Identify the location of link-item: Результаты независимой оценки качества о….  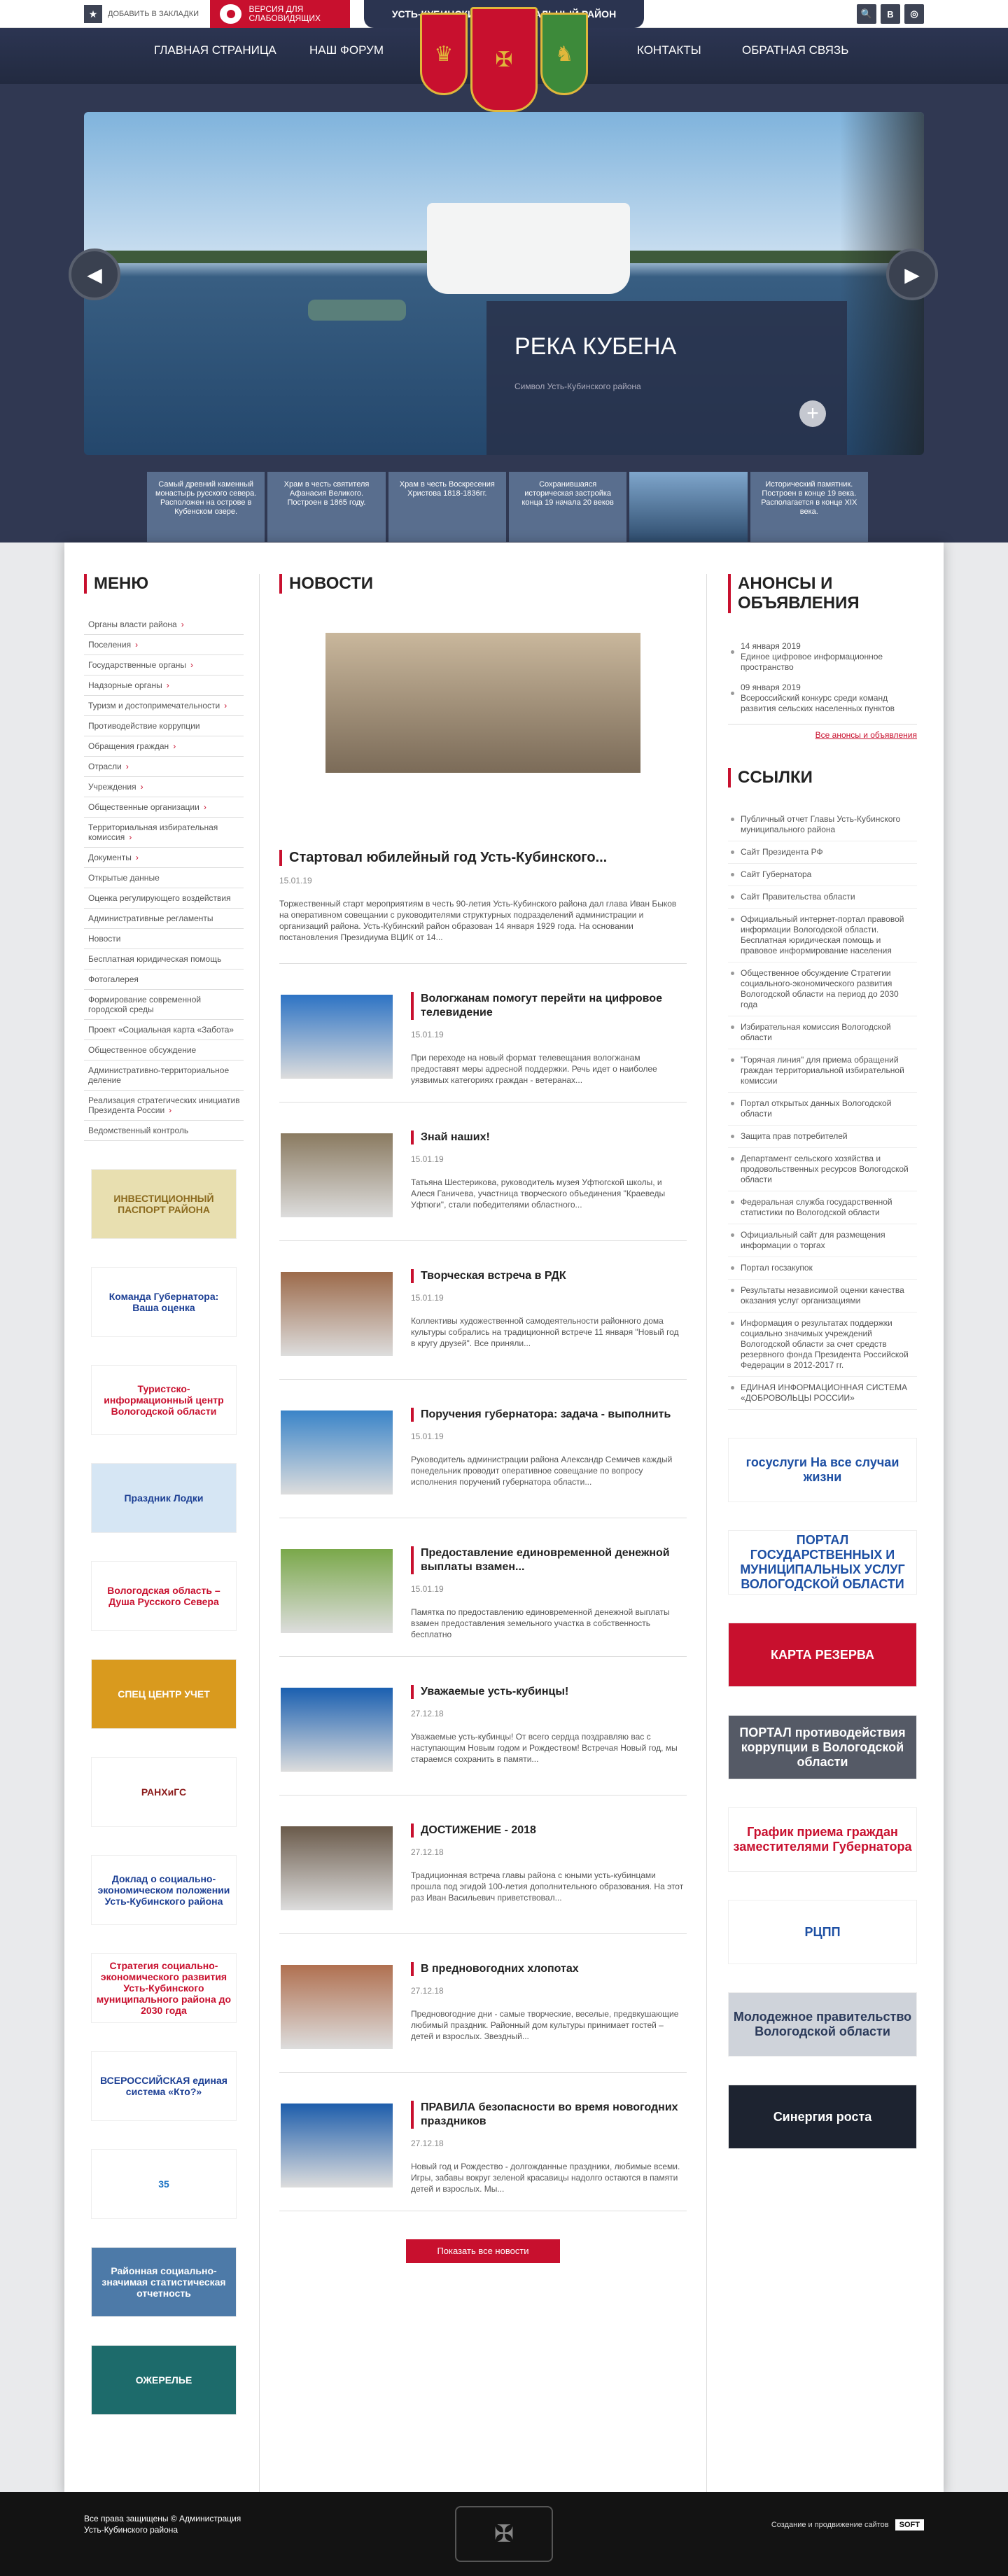
(822, 1296).